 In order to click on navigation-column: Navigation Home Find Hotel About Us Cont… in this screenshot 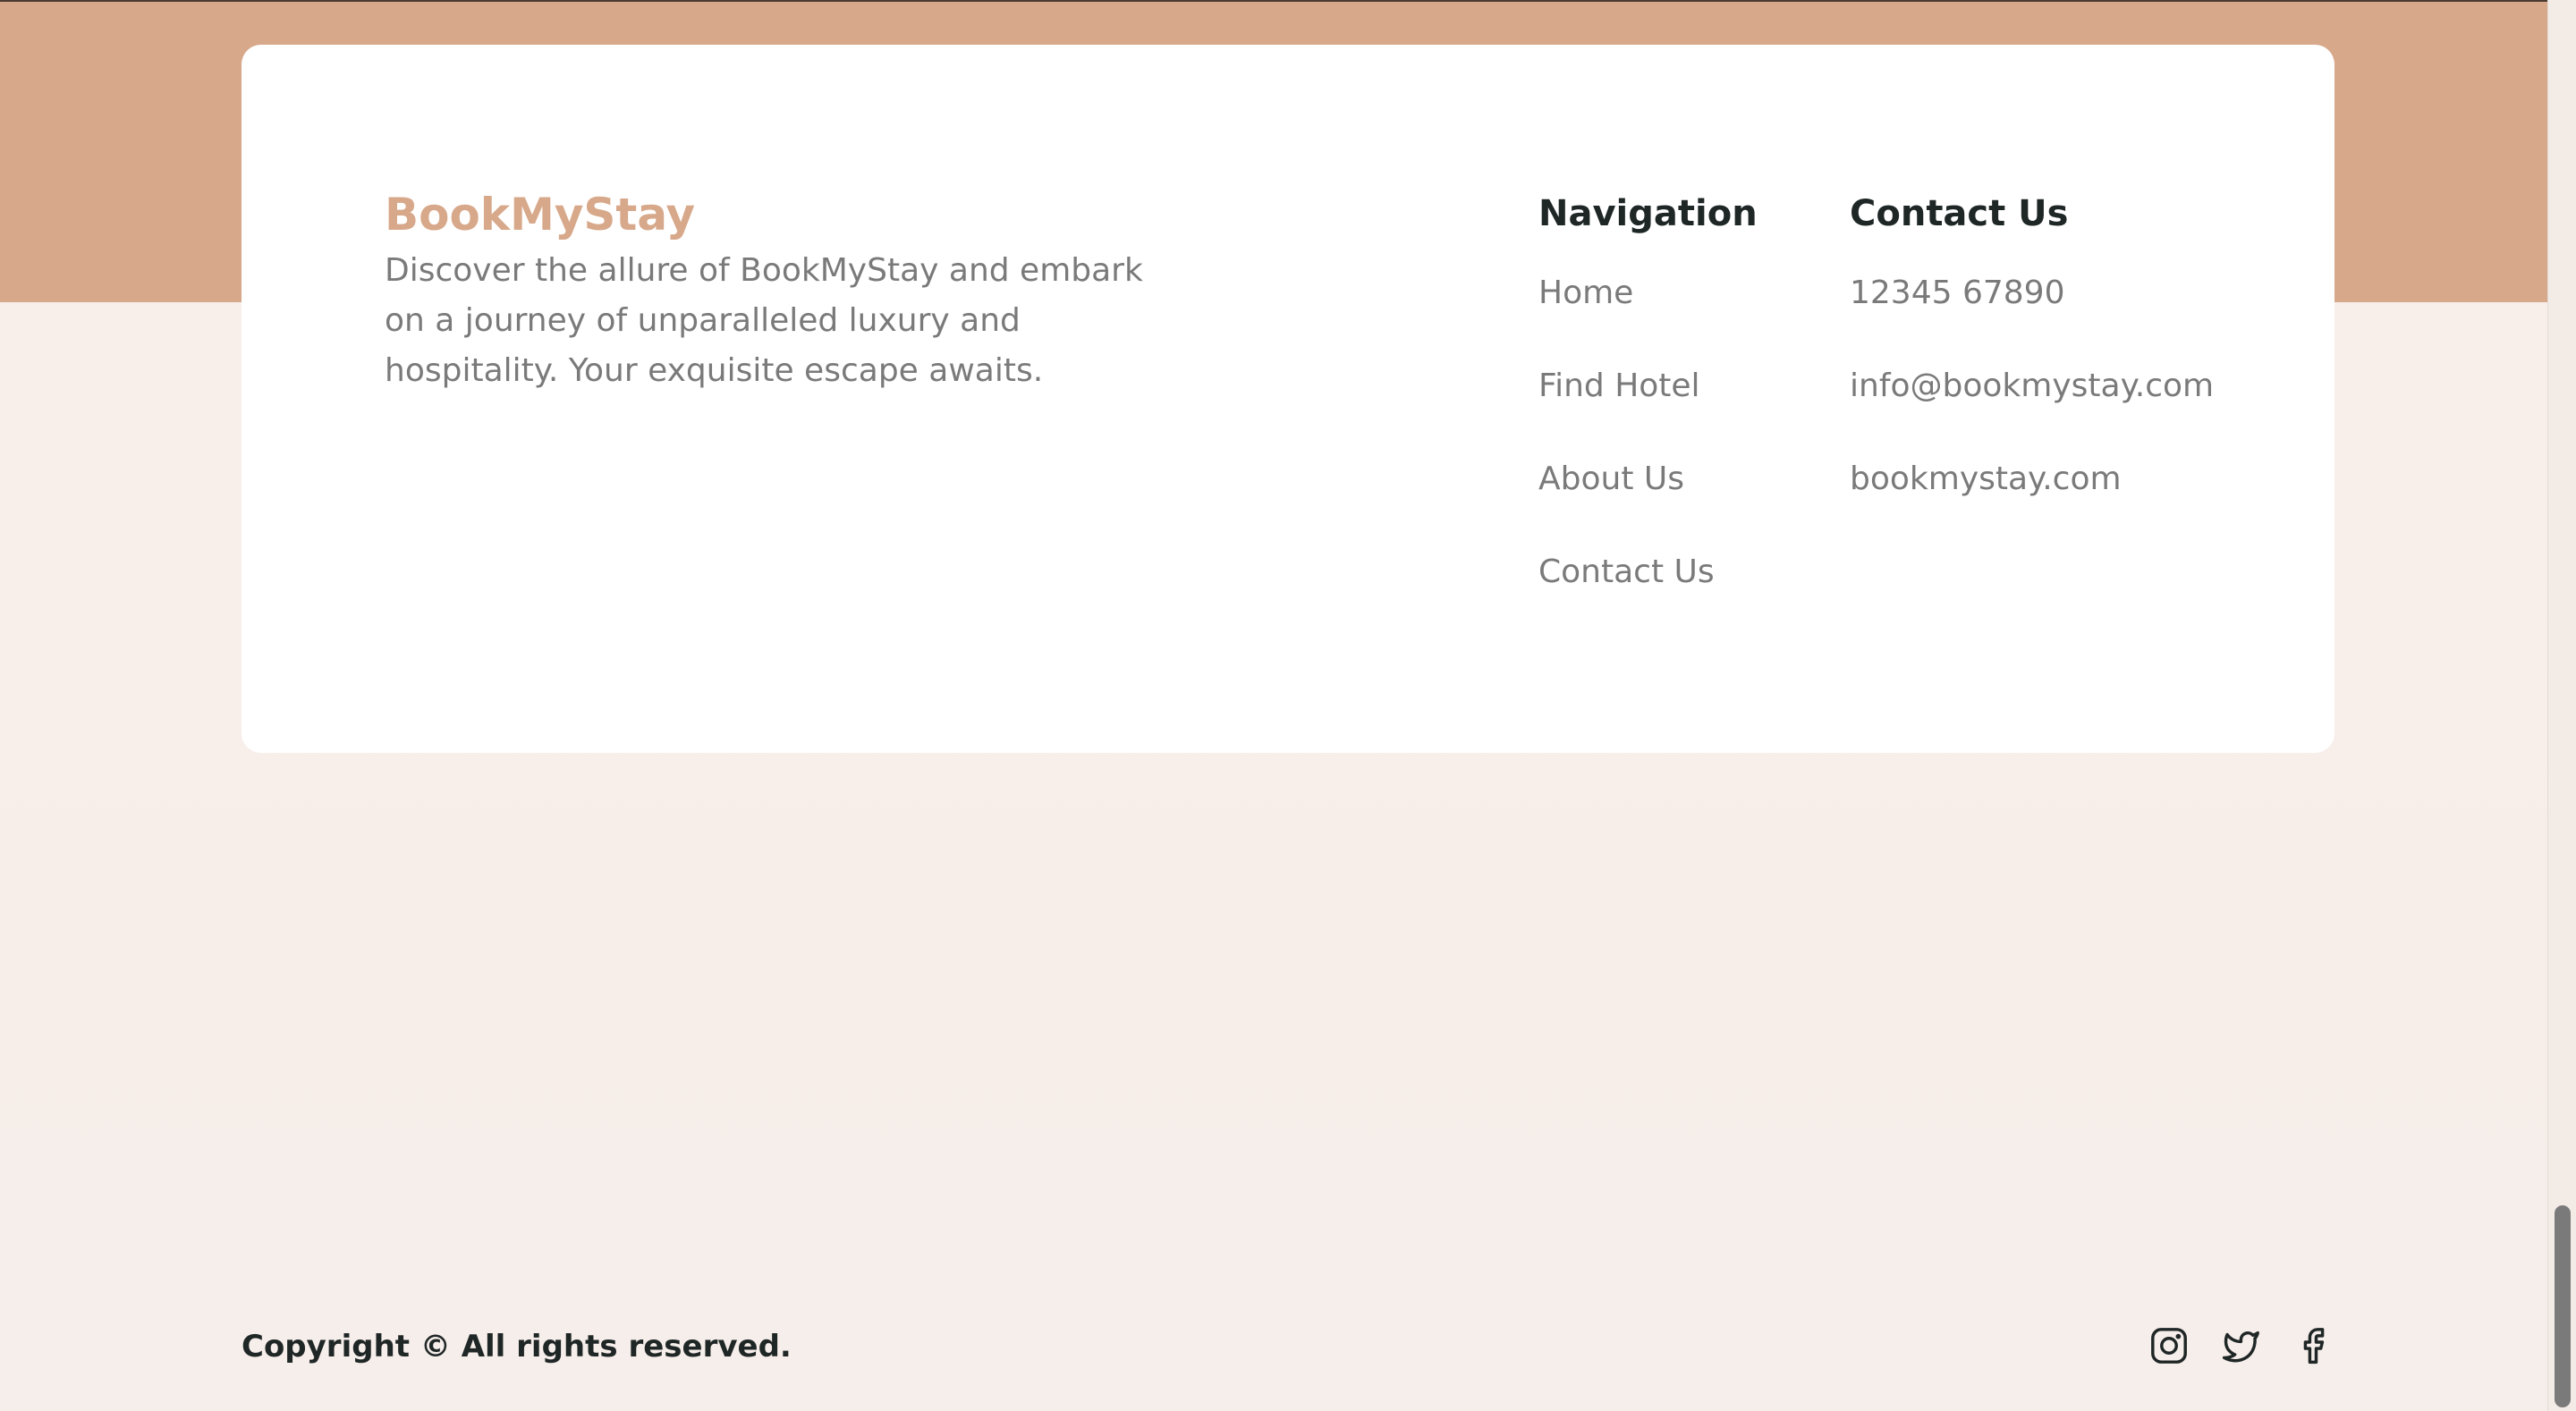, I will do `click(1648, 418)`.